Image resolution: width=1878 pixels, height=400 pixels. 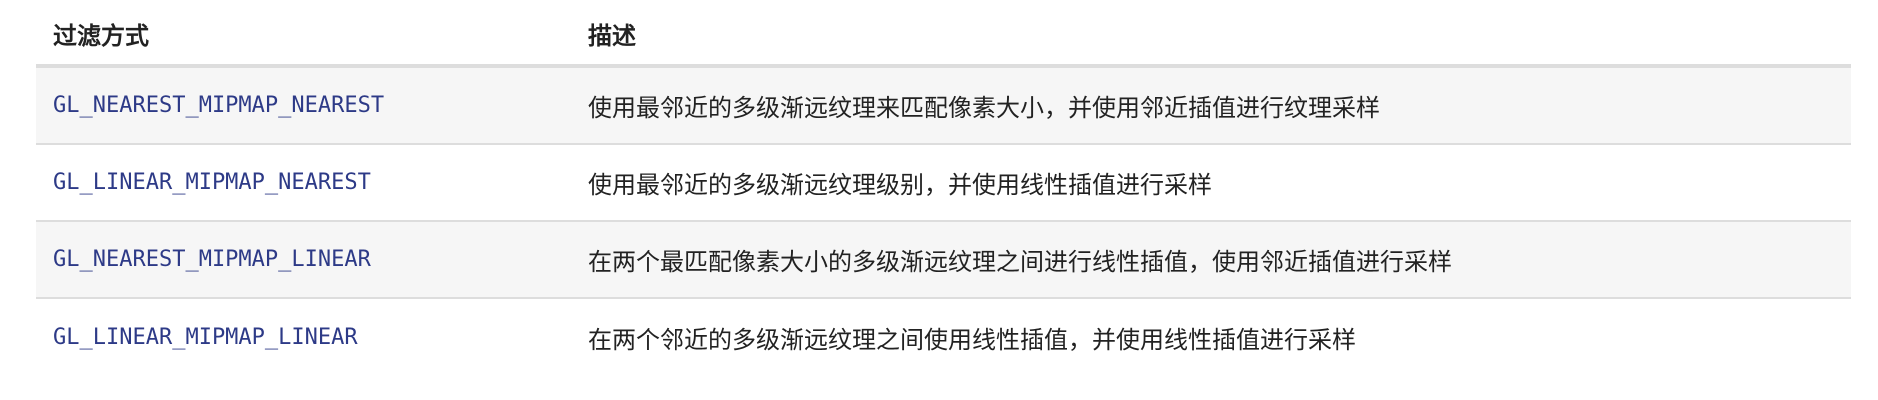 I want to click on header-description: 描述, so click(x=612, y=35).